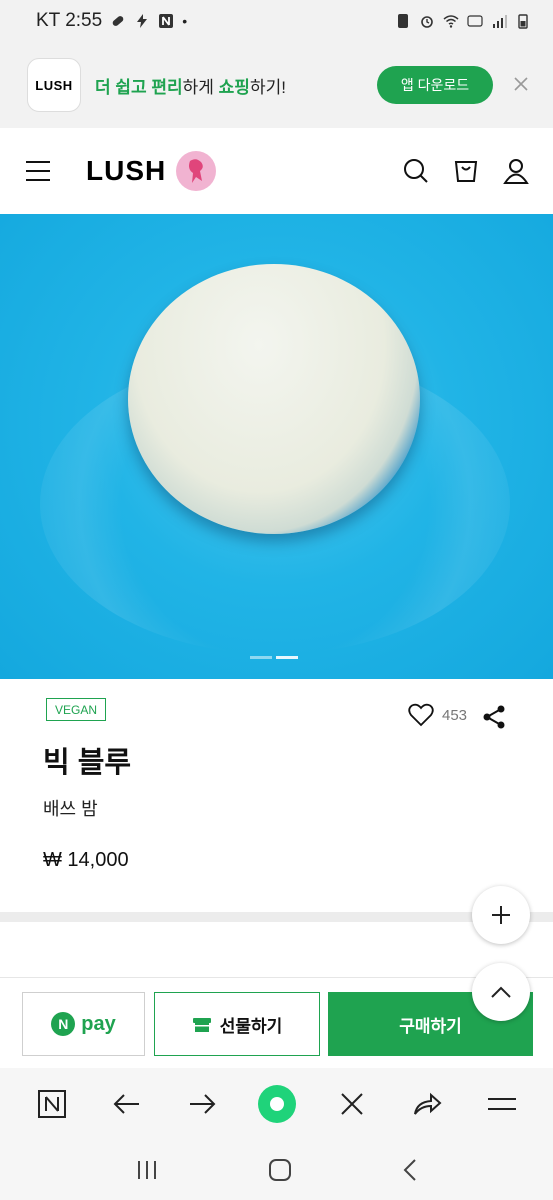 The height and width of the screenshot is (1200, 553). I want to click on heart-icon, so click(421, 715).